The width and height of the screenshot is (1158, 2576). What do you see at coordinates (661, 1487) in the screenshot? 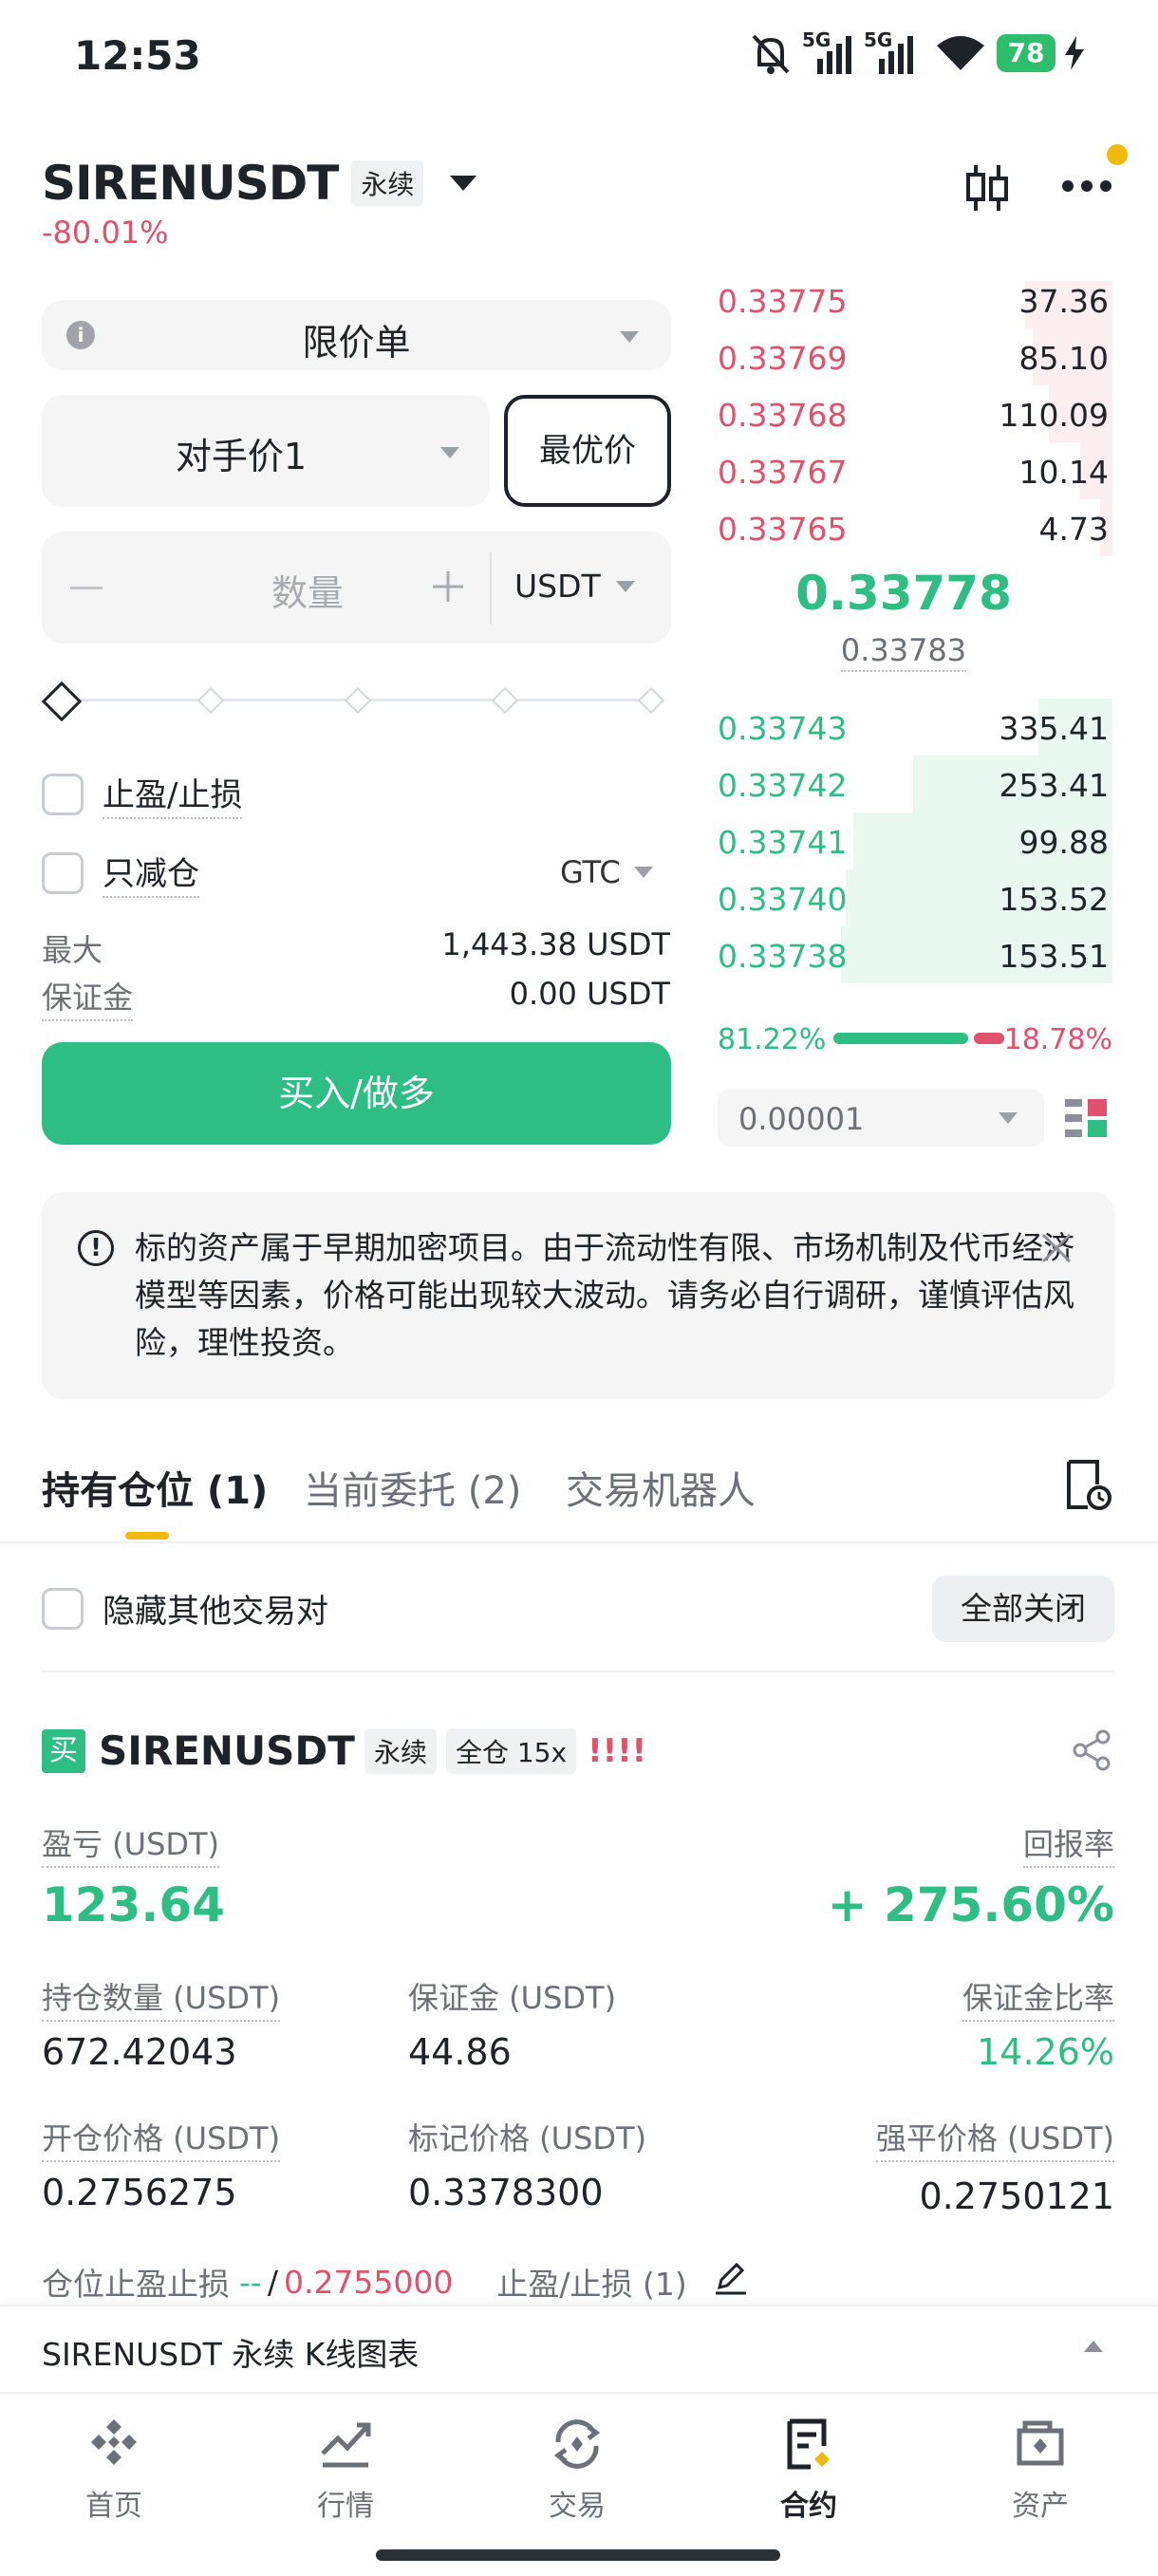
I see `tab-trading-bots: 交易机器人` at bounding box center [661, 1487].